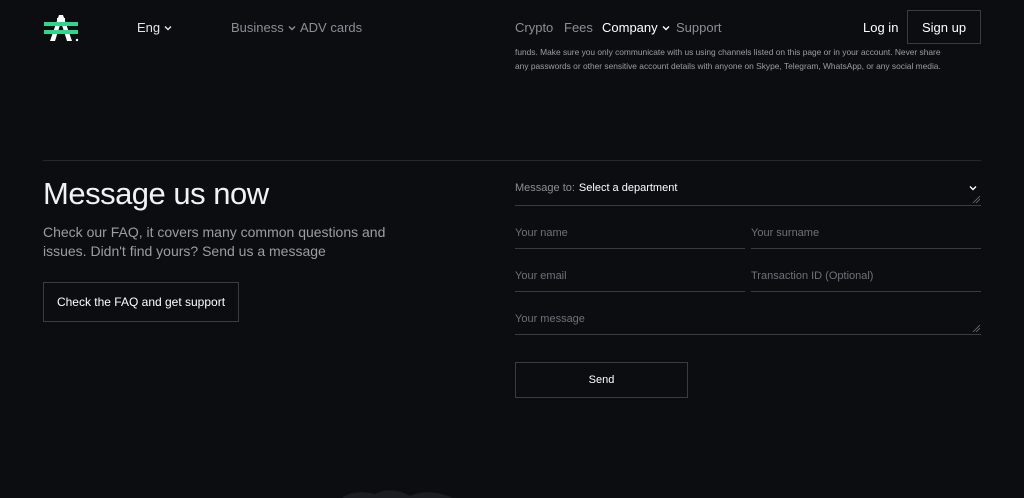 This screenshot has height=498, width=1024. I want to click on nav-business-label: Business, so click(257, 27).